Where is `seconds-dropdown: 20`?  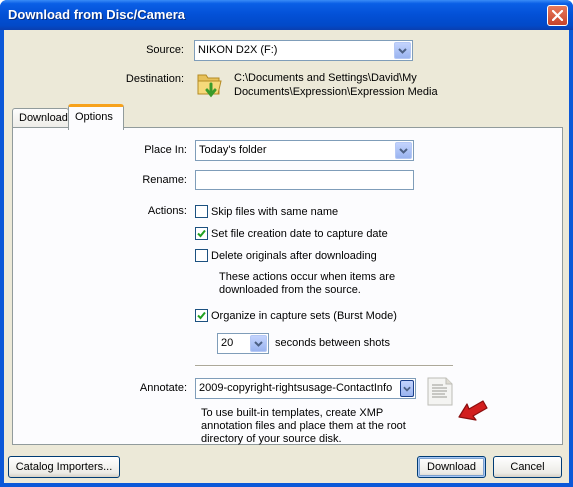
seconds-dropdown: 20 is located at coordinates (243, 343).